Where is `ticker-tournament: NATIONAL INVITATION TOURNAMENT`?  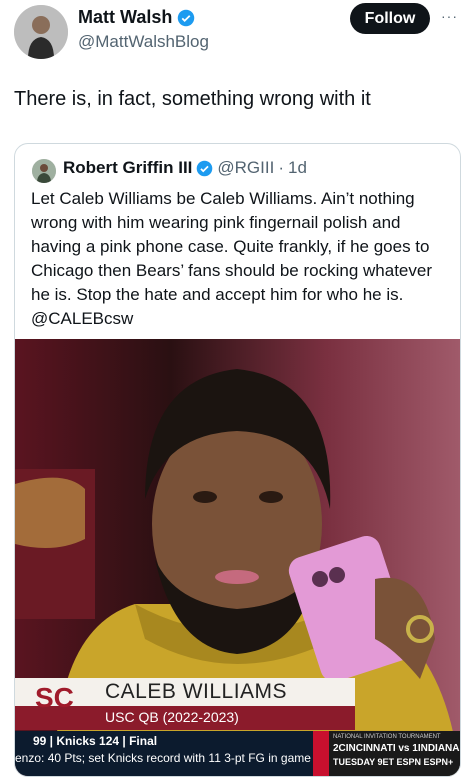 ticker-tournament: NATIONAL INVITATION TOURNAMENT is located at coordinates (387, 737).